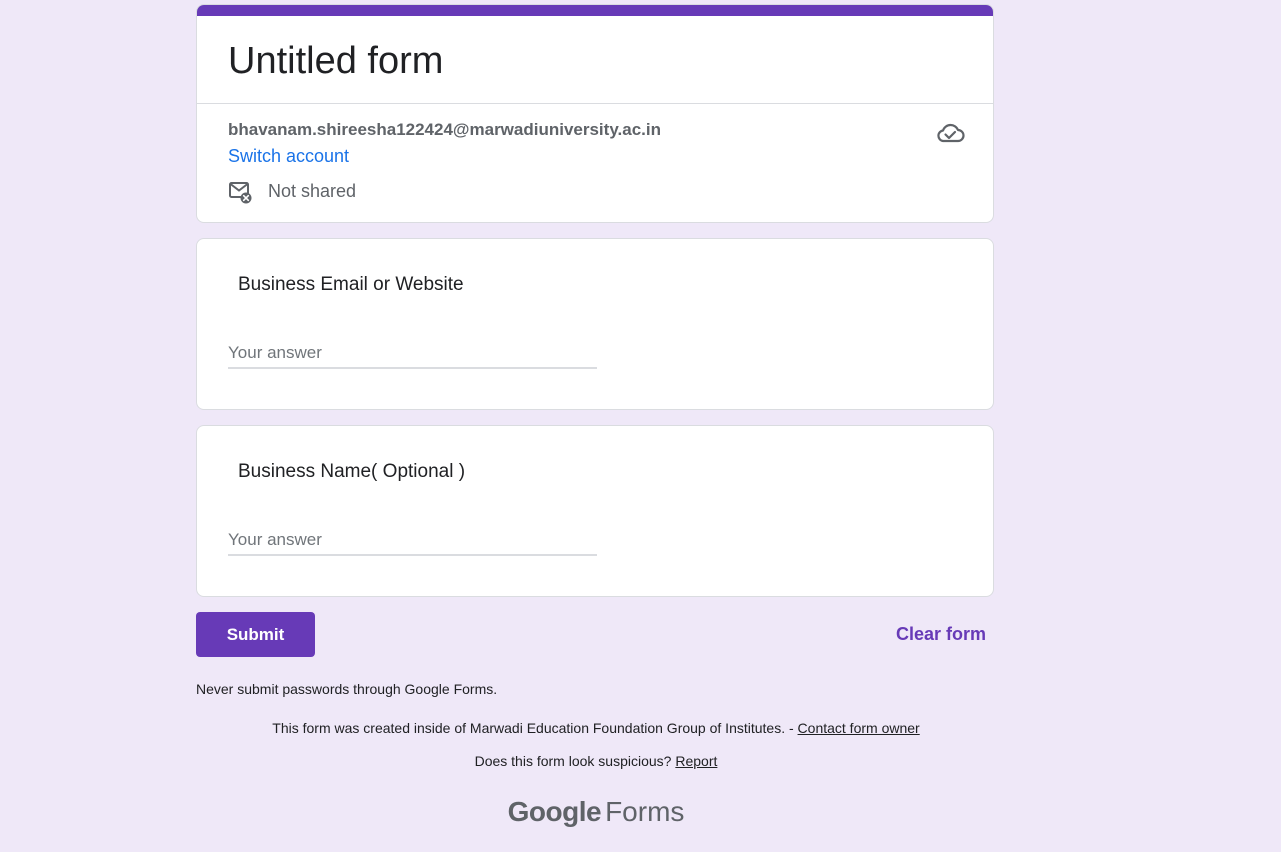  I want to click on header-divider, so click(595, 103).